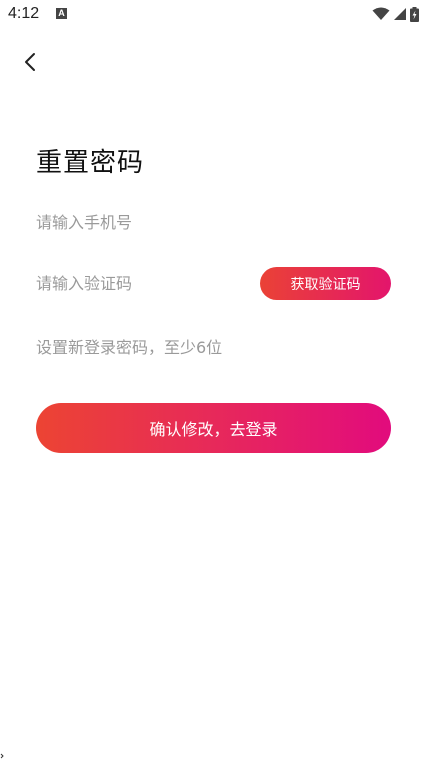  I want to click on phone-input, so click(213, 222).